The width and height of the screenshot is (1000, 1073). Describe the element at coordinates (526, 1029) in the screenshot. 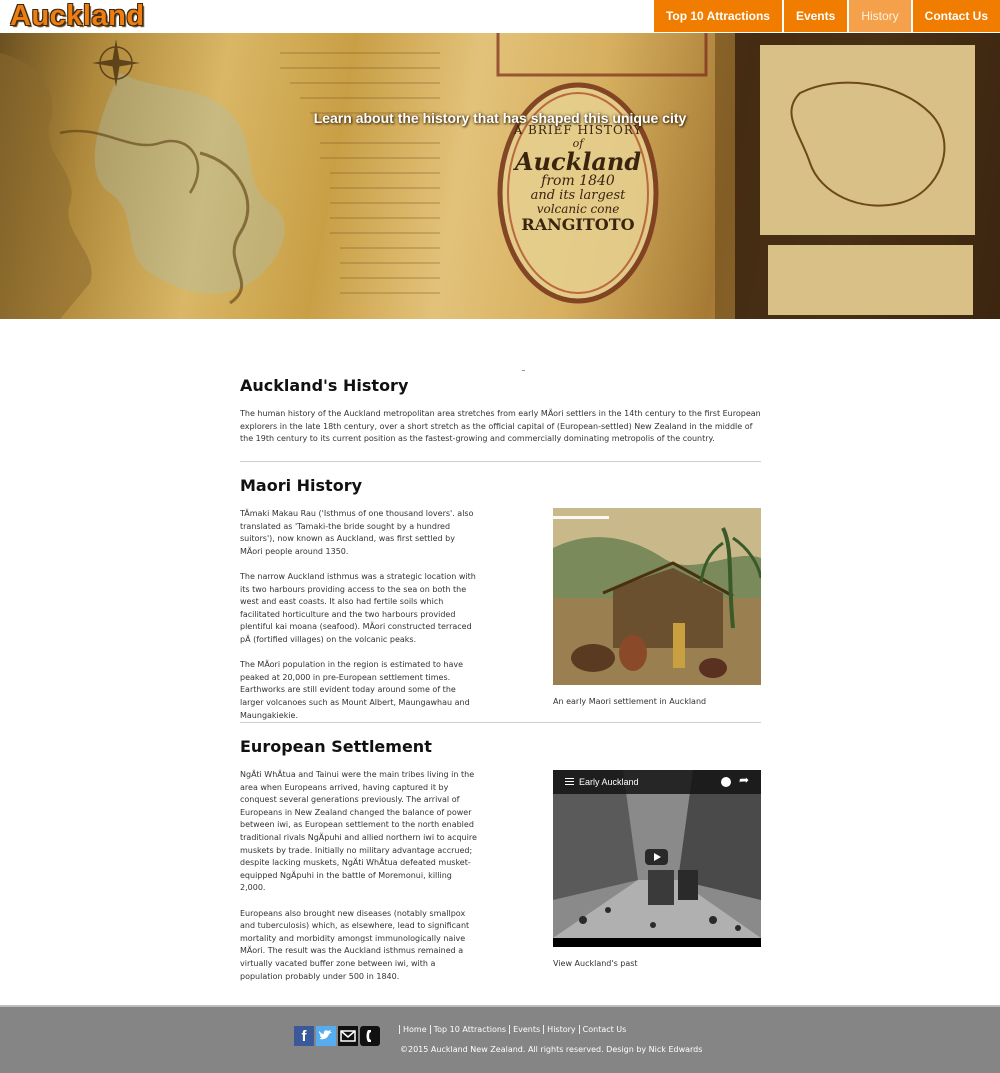

I see `footer-link-events: Events` at that location.